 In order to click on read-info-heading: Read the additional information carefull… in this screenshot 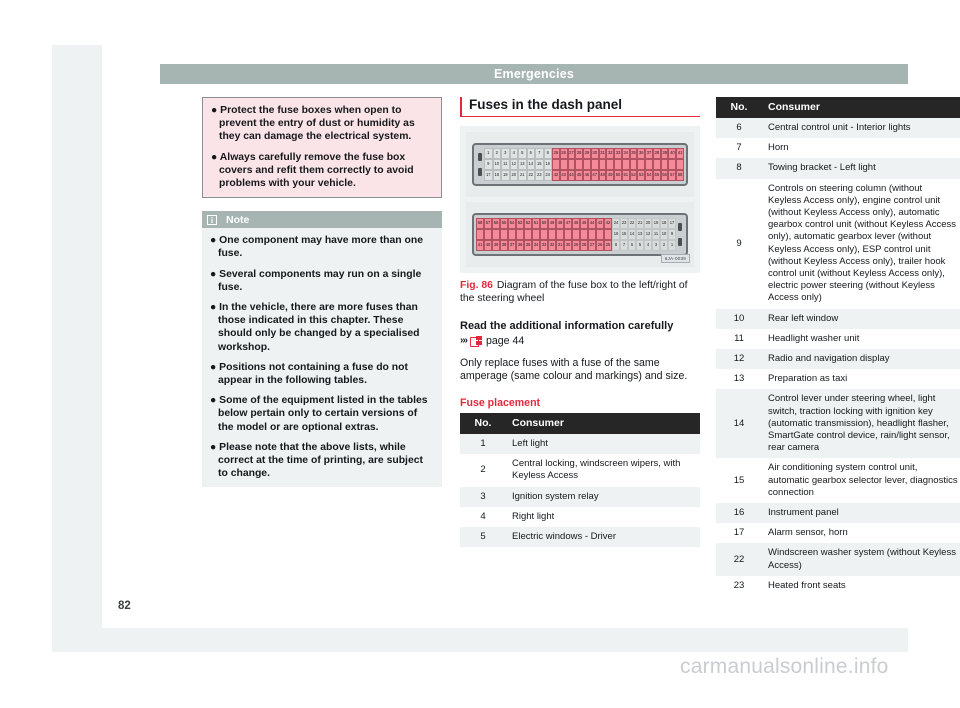, I will do `click(567, 325)`.